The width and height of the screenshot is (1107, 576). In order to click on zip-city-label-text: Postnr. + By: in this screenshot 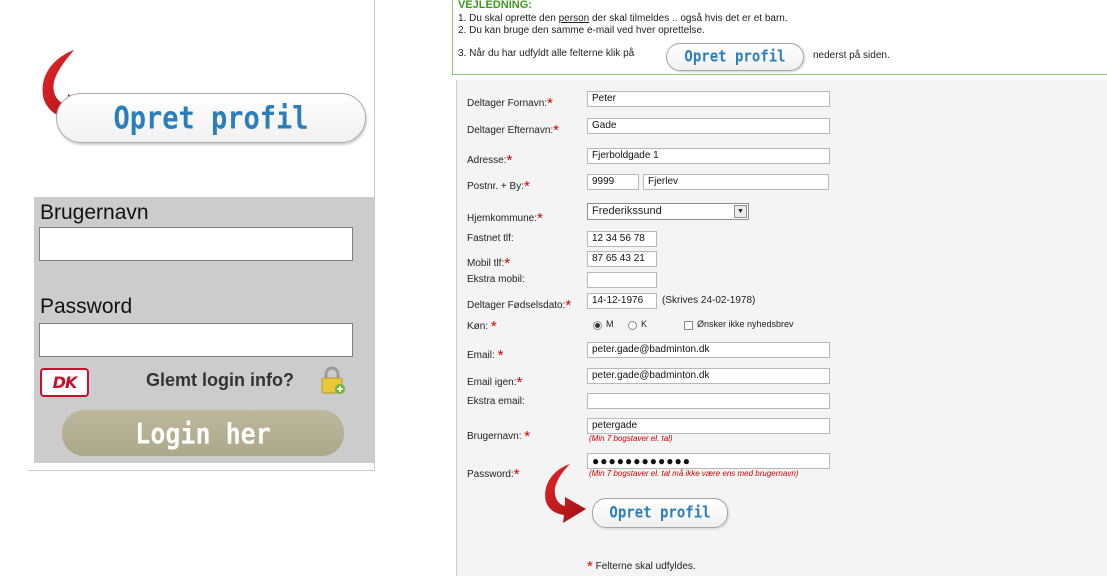, I will do `click(495, 186)`.